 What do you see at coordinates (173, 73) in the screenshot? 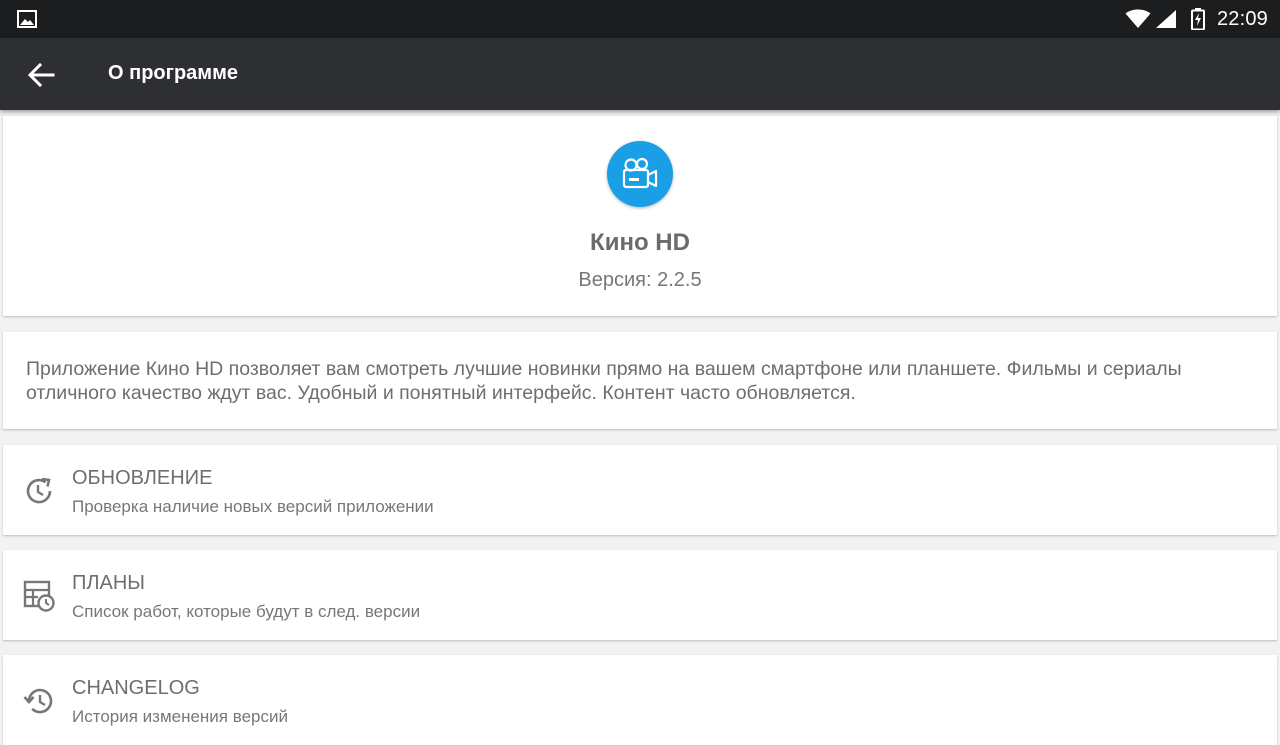
I see `page-title: О программе` at bounding box center [173, 73].